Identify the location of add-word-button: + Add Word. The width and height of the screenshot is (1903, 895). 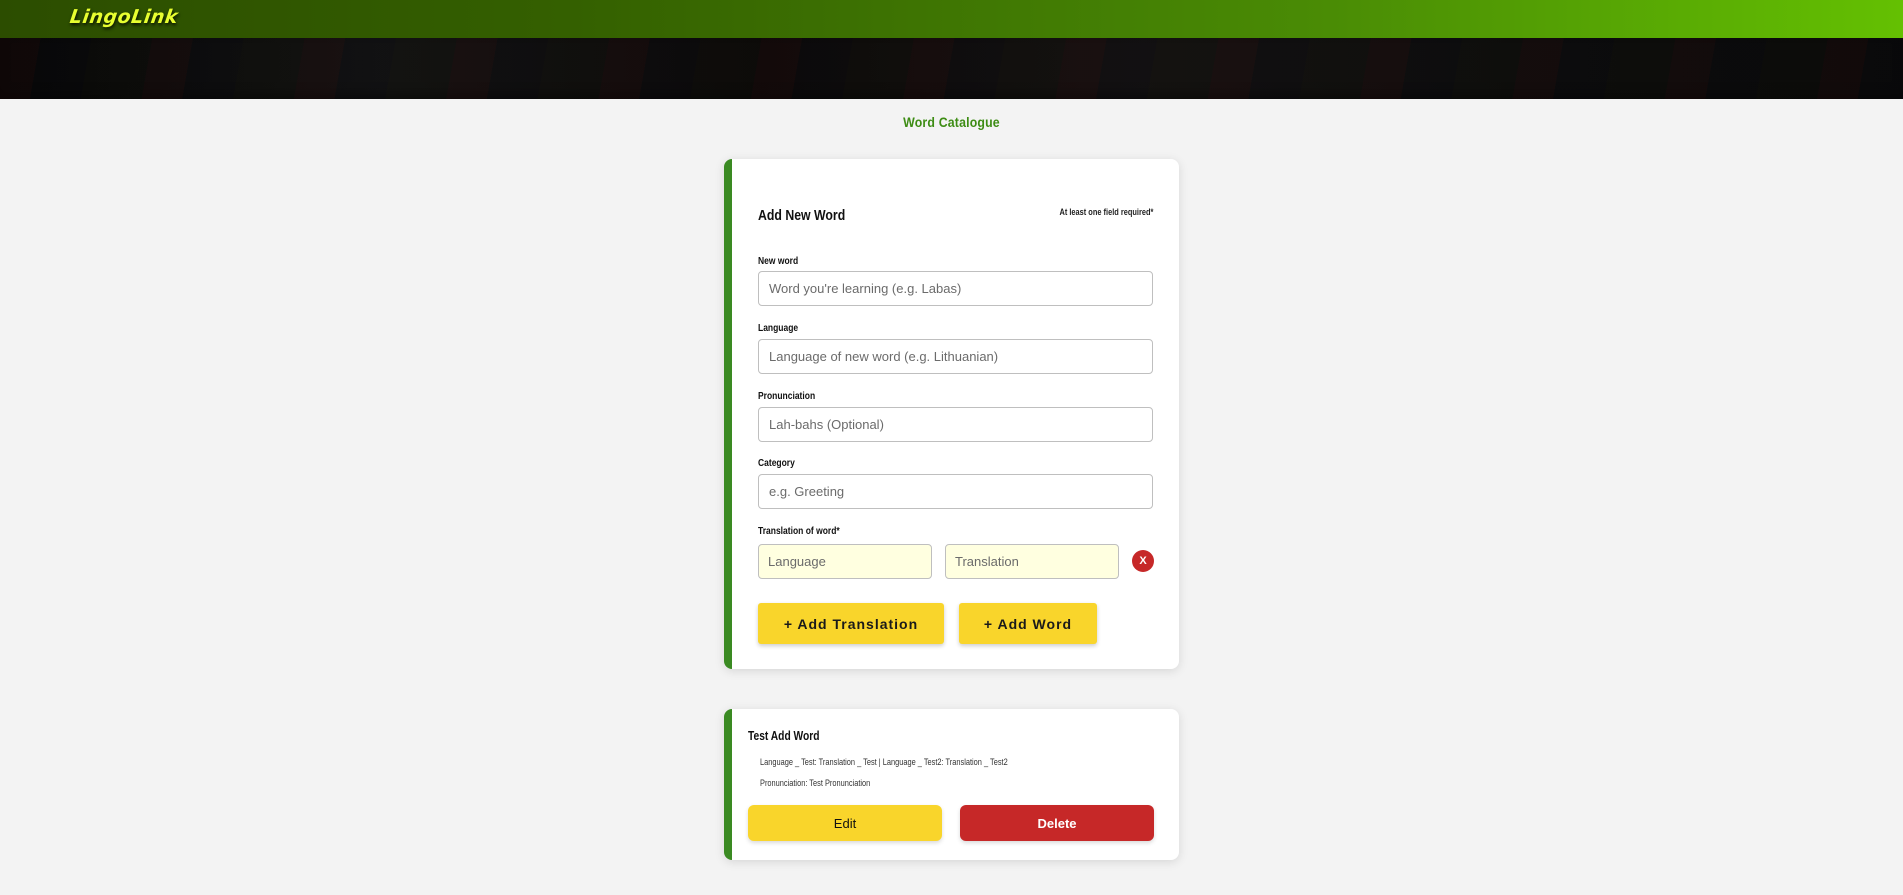
(1028, 623).